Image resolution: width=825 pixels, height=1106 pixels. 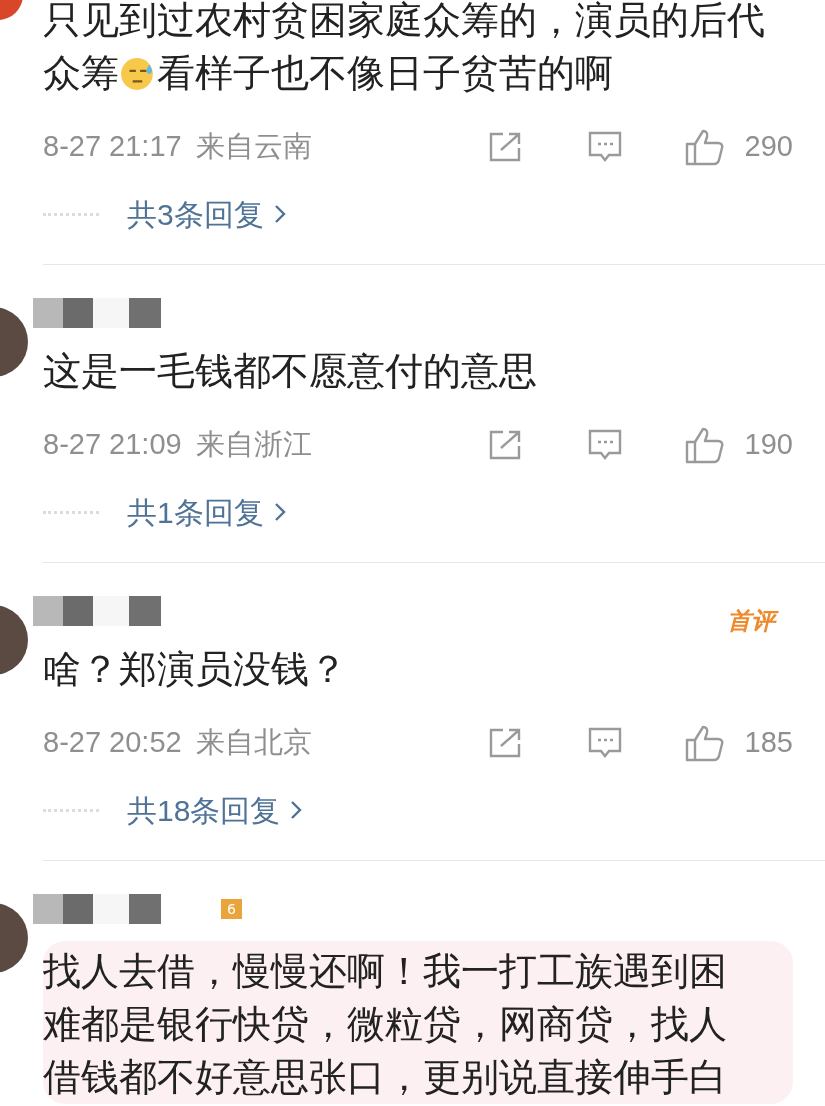 I want to click on like-count: 185, so click(x=768, y=743).